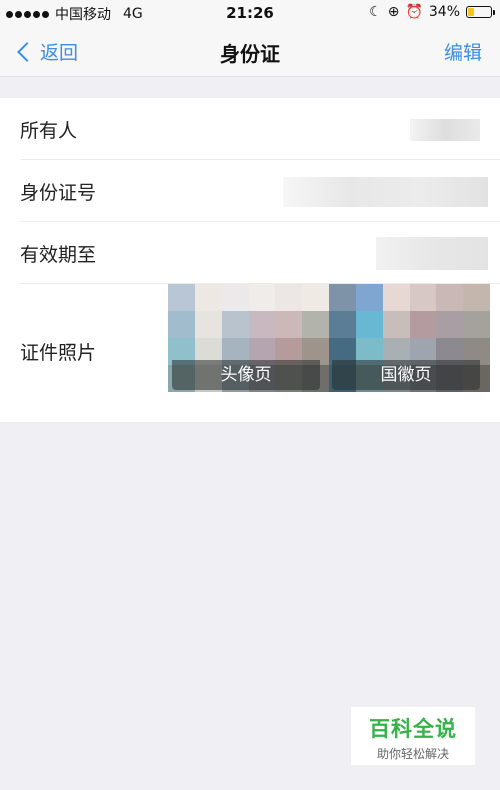  What do you see at coordinates (471, 12) in the screenshot?
I see `battery-fill` at bounding box center [471, 12].